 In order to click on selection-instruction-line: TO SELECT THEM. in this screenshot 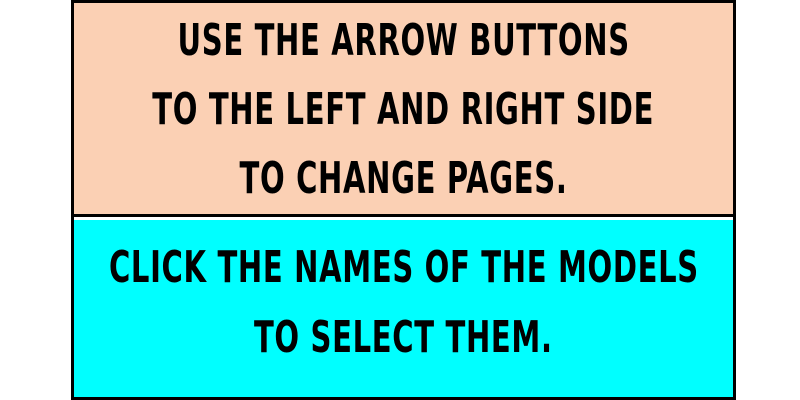, I will do `click(403, 337)`.